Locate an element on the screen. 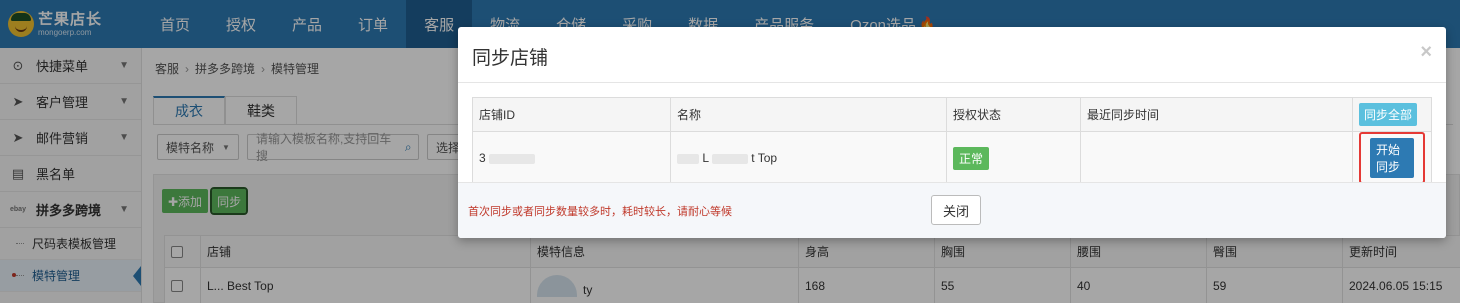  status-badge: 正常 is located at coordinates (971, 158).